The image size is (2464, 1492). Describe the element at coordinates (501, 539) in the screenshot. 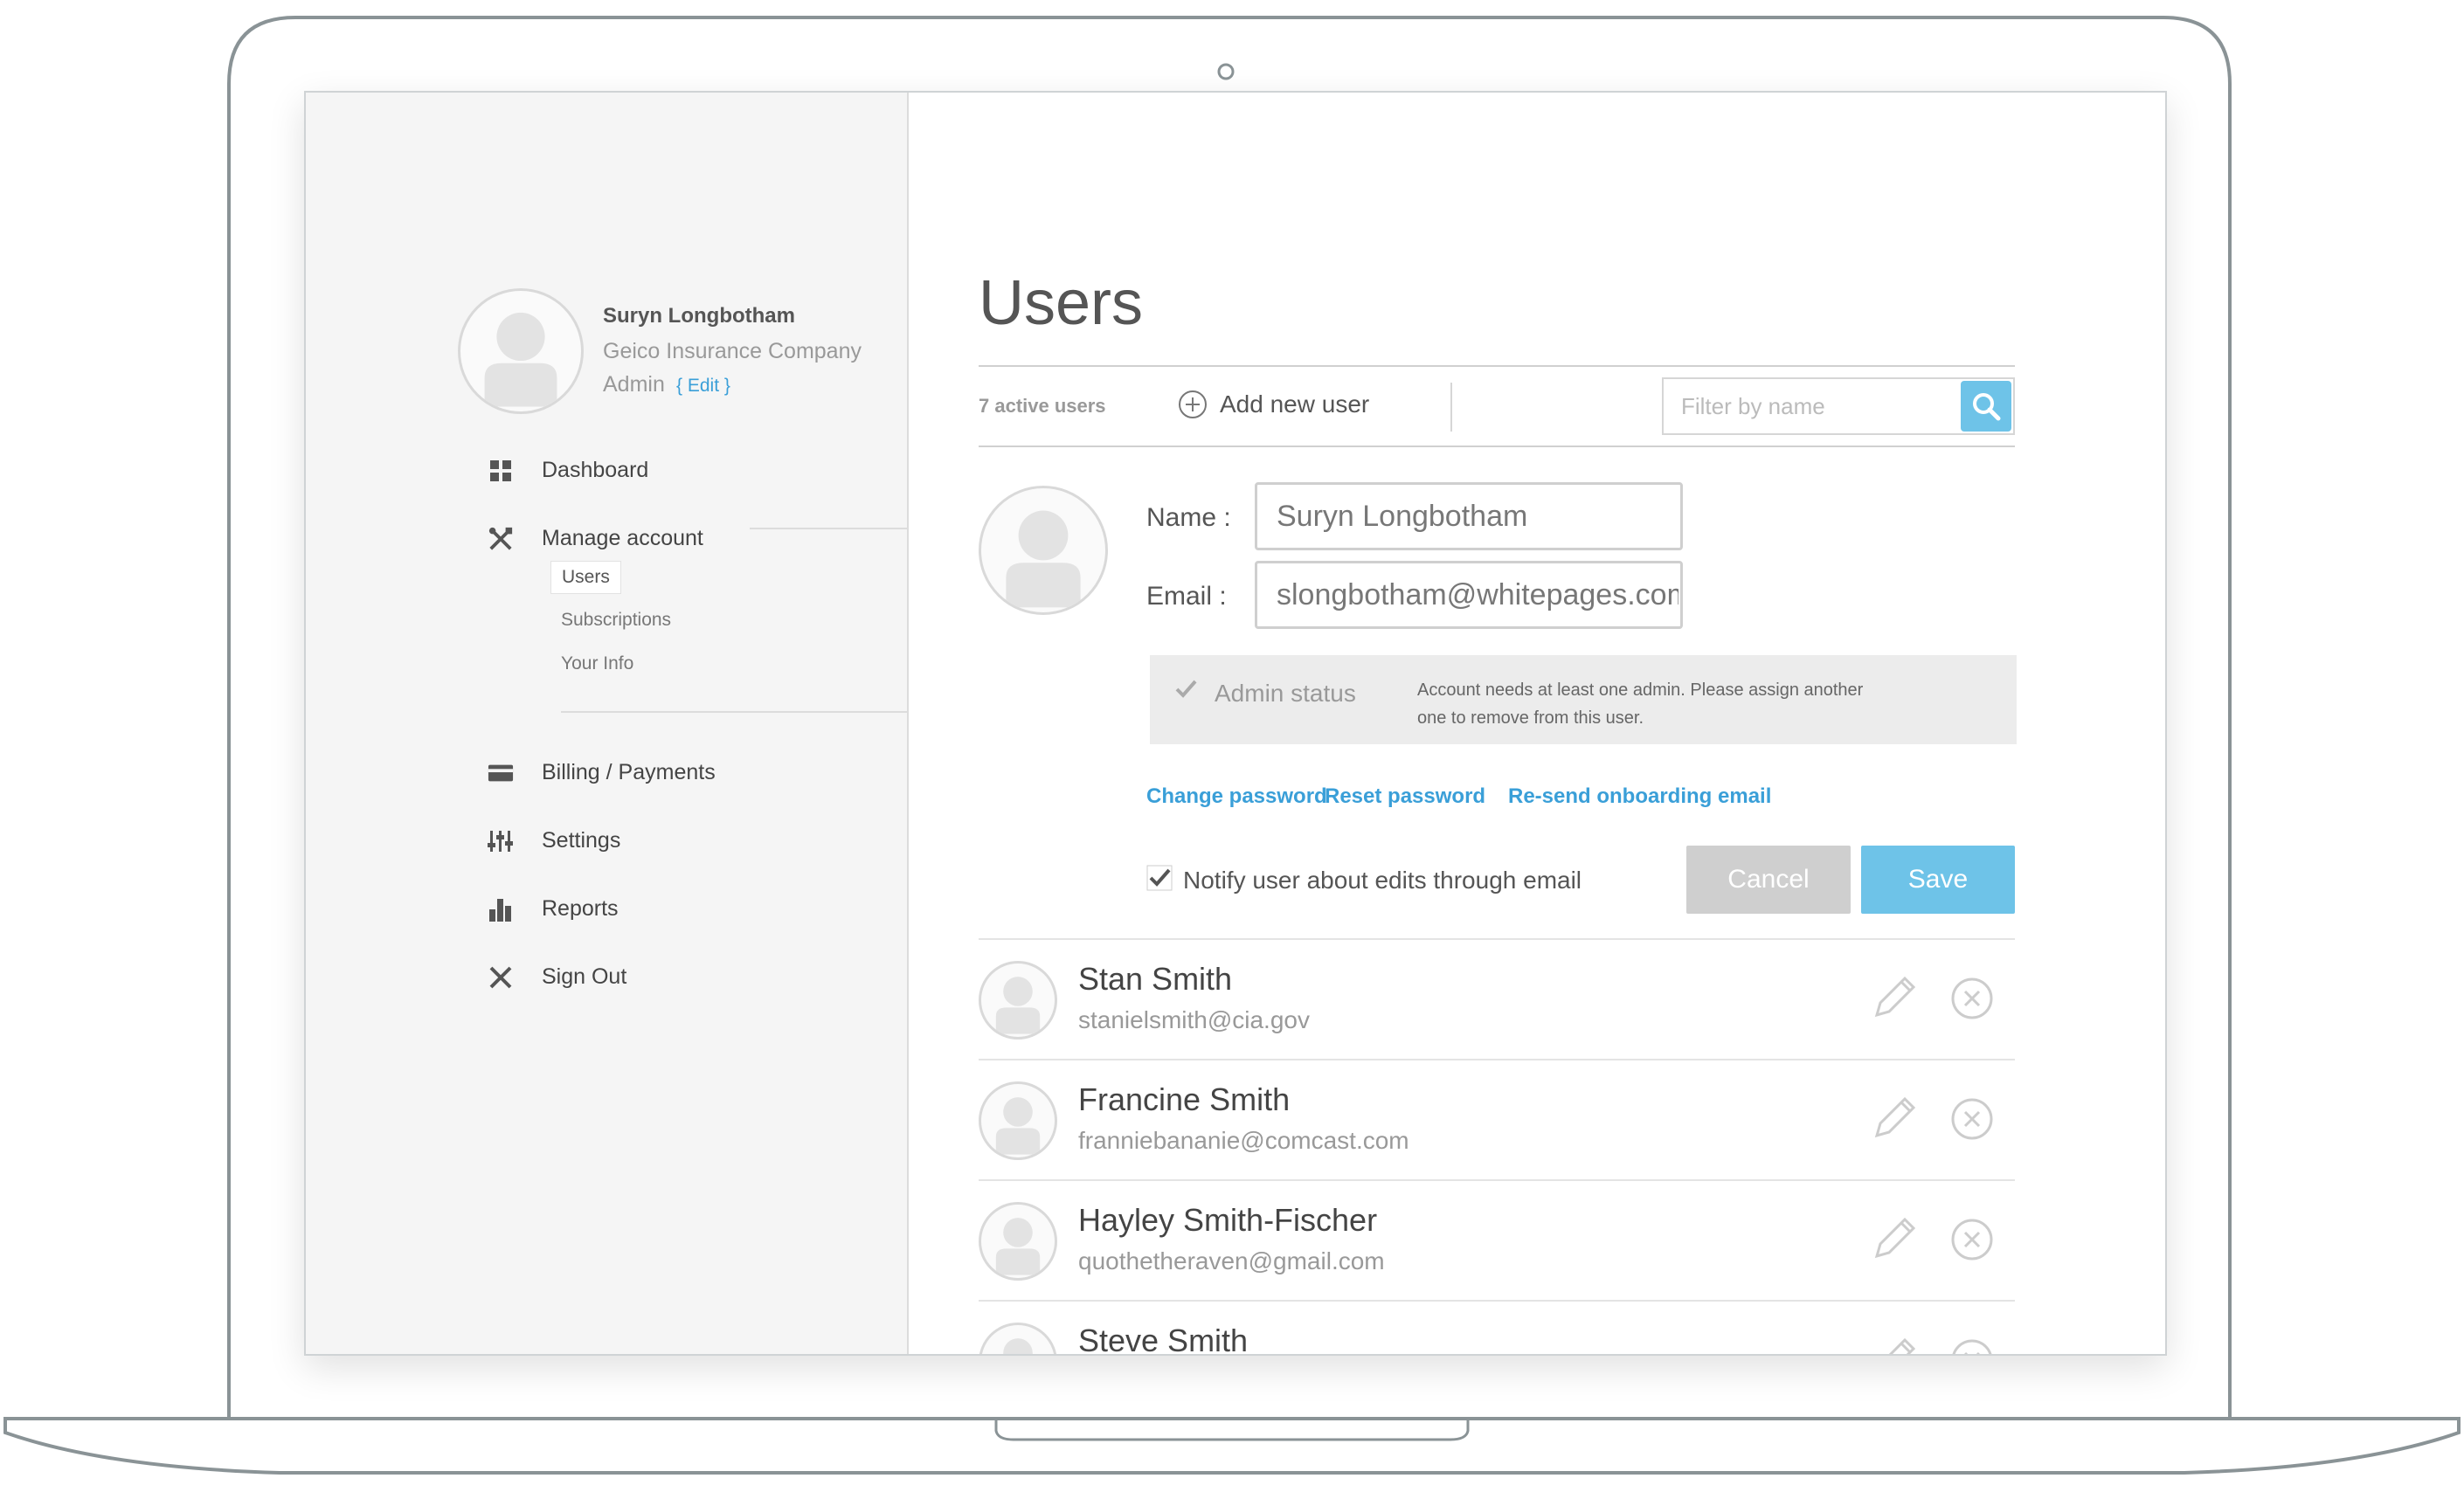

I see `tools-icon` at that location.